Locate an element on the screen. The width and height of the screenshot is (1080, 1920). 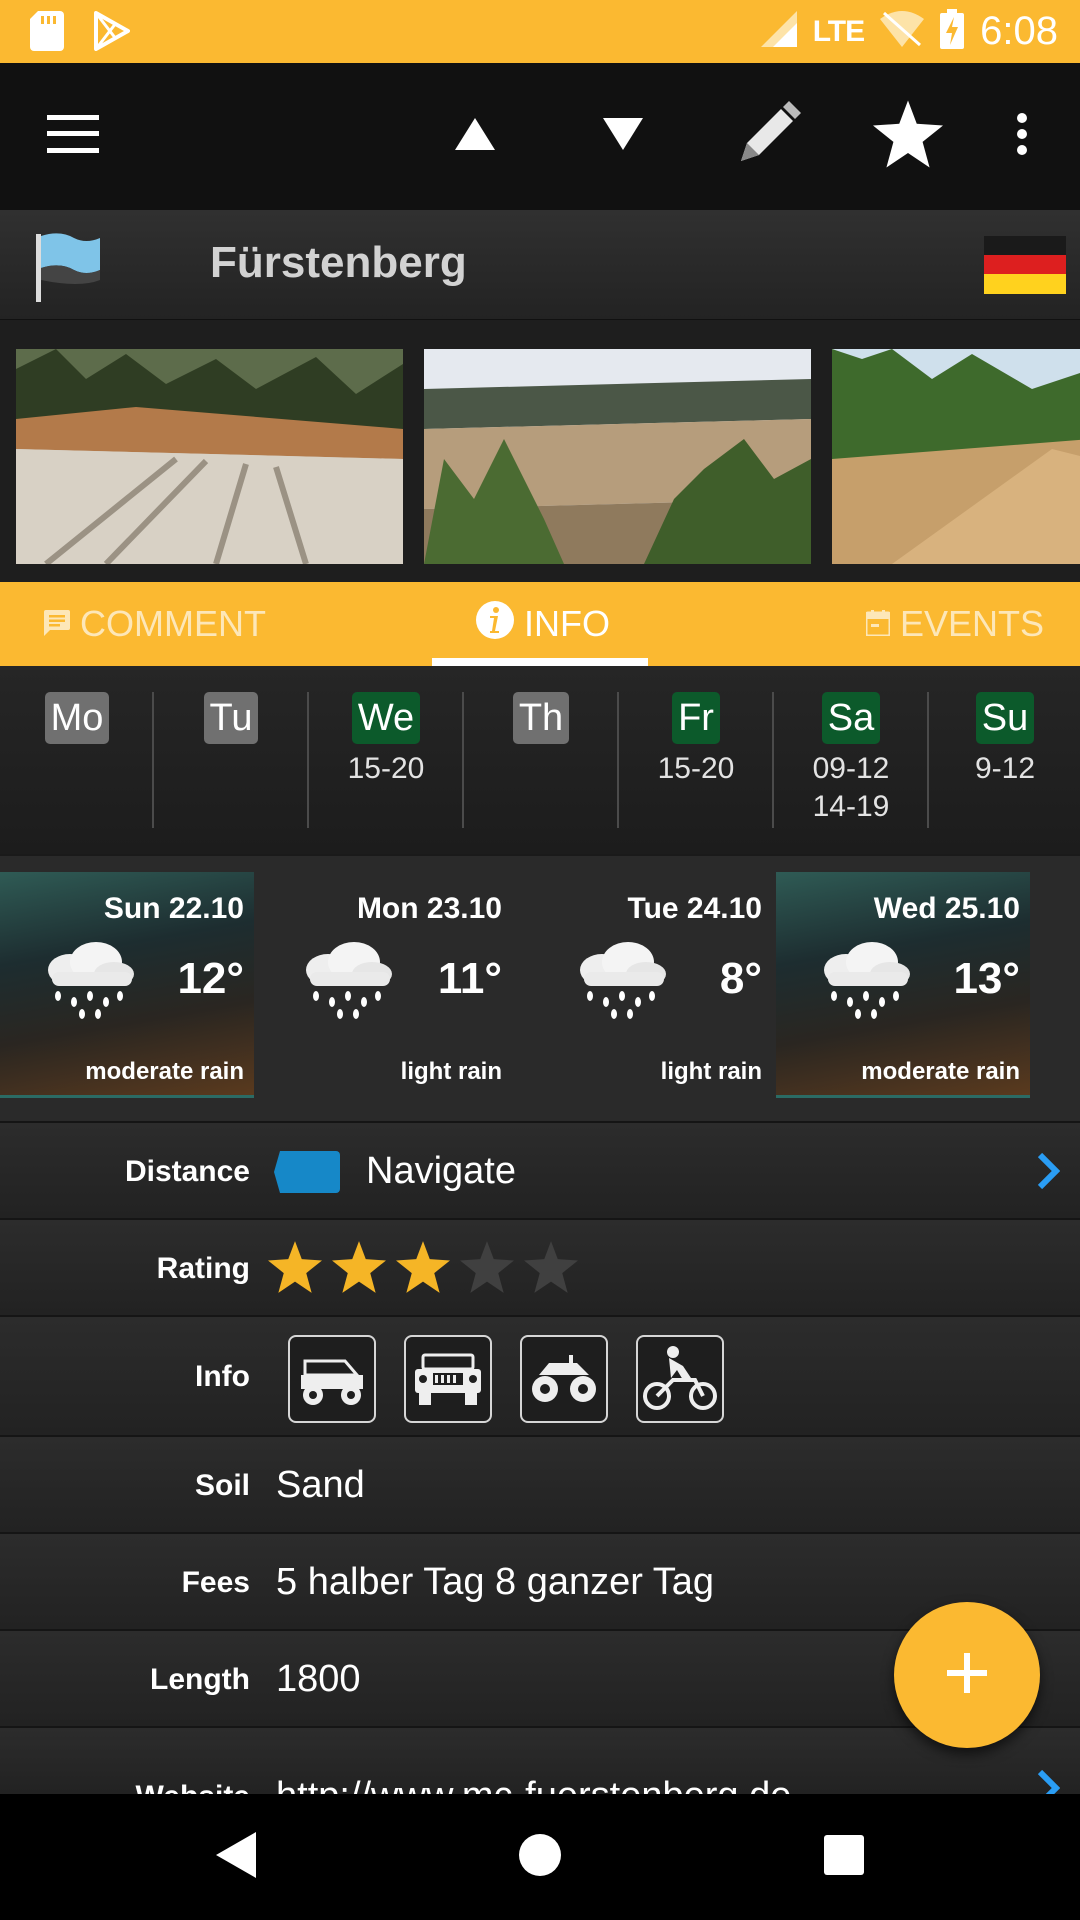
more-vert-icon is located at coordinates (1022, 136).